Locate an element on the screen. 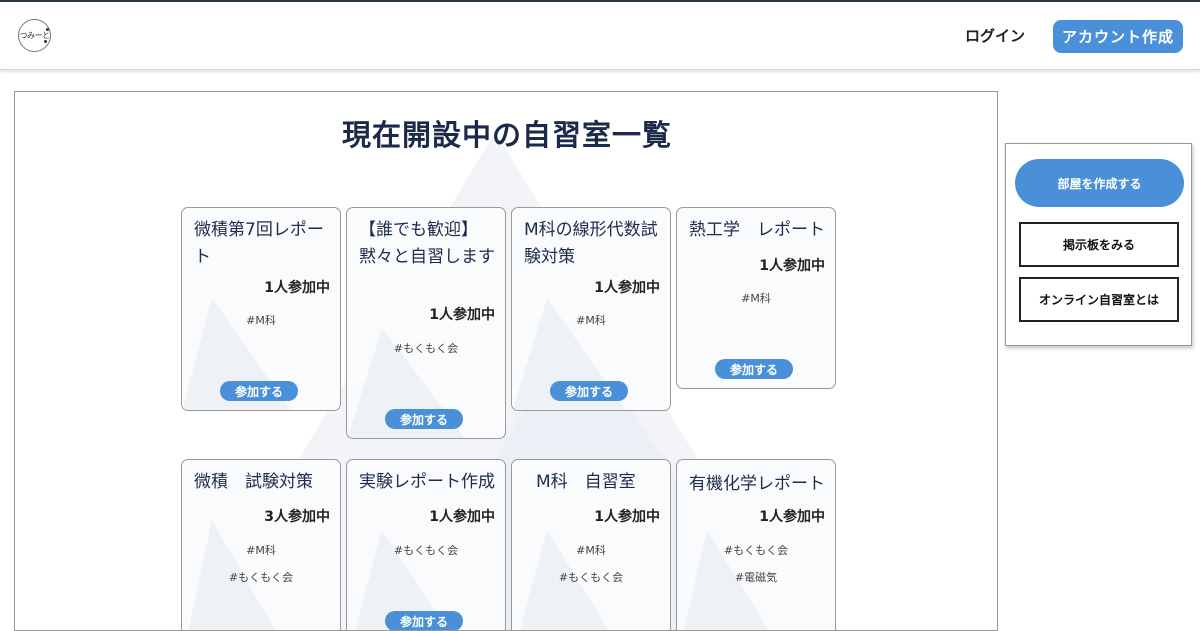 The image size is (1200, 631). room-title: 微積第7回レポート is located at coordinates (259, 243).